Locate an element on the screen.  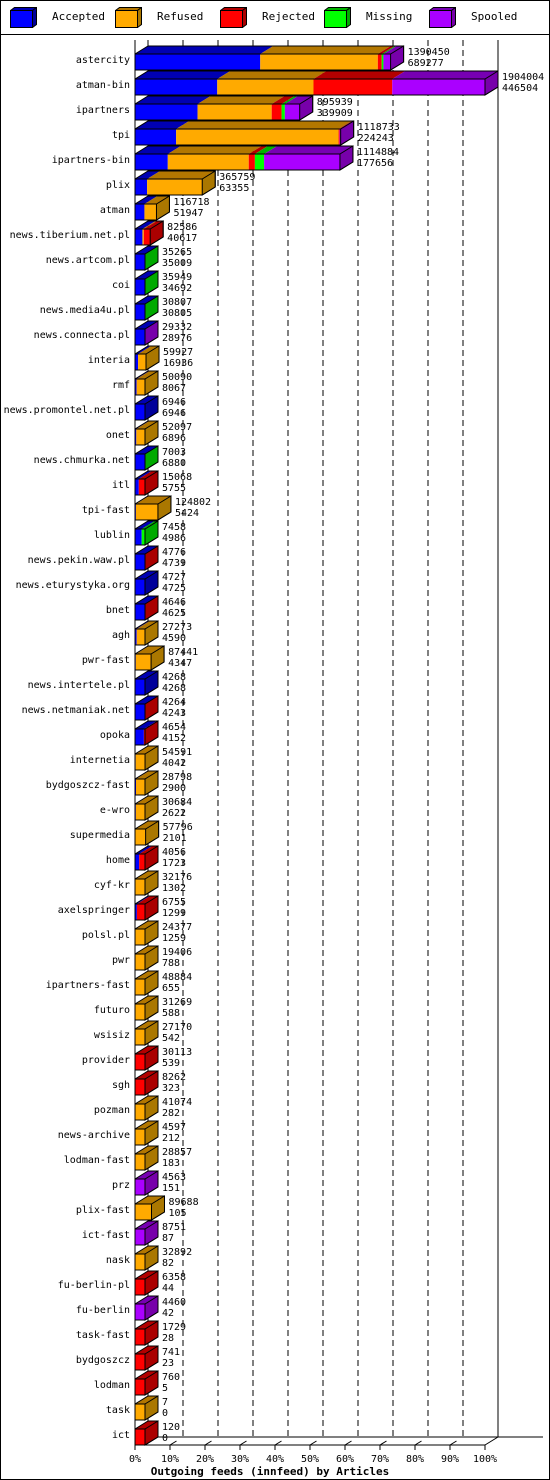
category-label: nask is located at coordinates (118, 1260).